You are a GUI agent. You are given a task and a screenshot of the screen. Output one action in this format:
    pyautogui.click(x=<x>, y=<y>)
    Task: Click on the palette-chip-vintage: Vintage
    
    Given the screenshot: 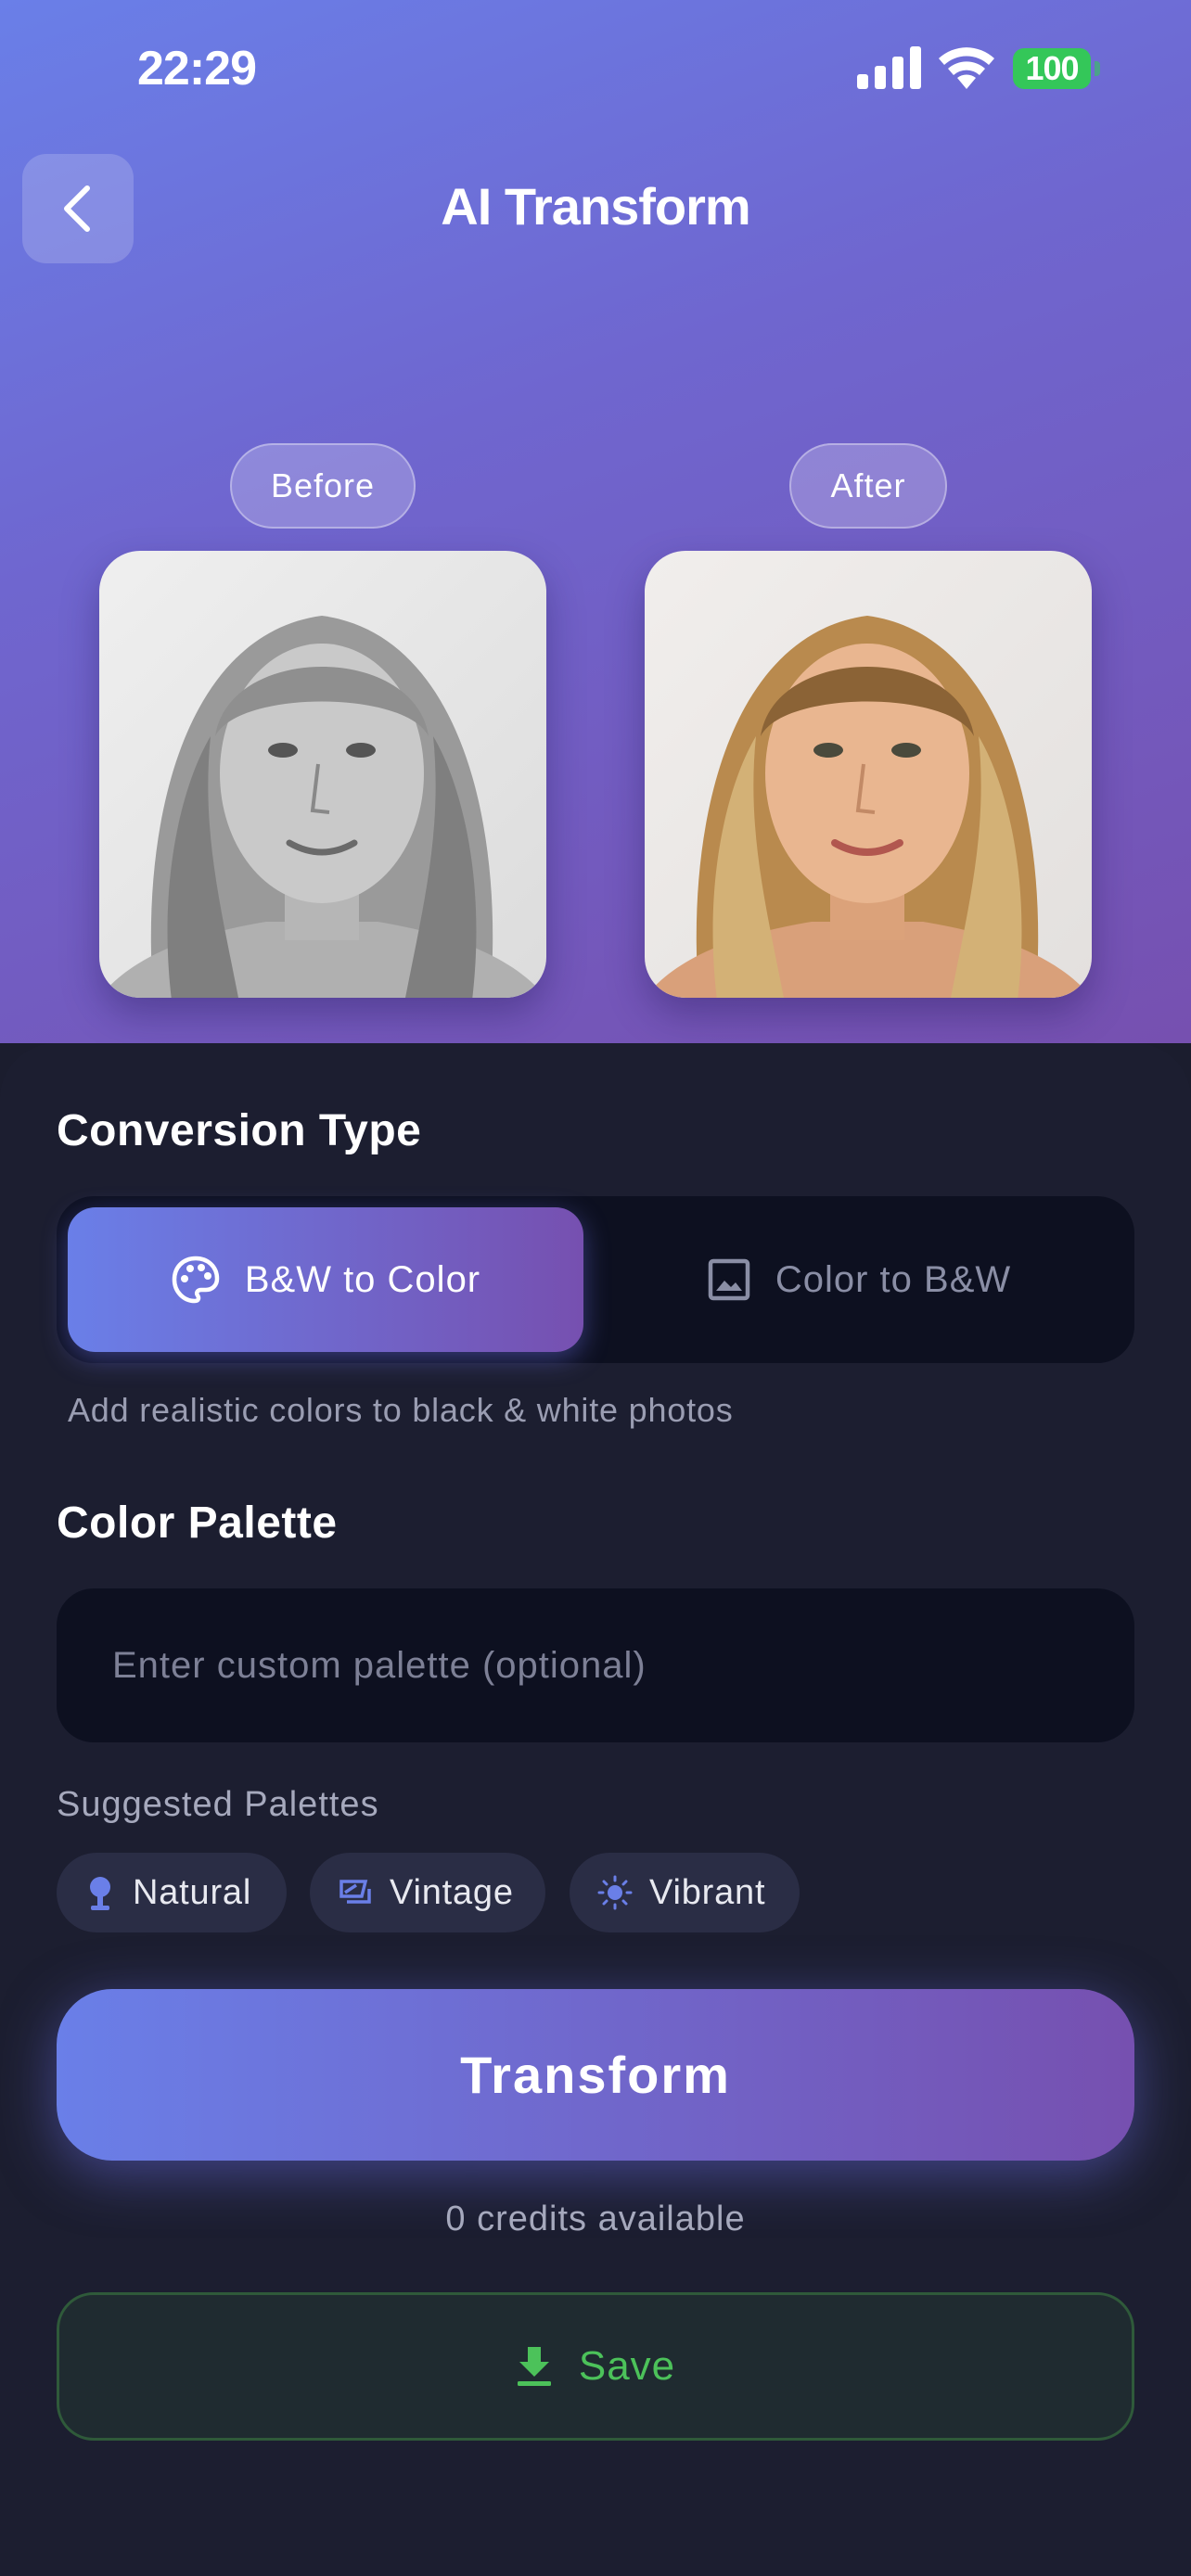 What is the action you would take?
    pyautogui.click(x=427, y=1893)
    